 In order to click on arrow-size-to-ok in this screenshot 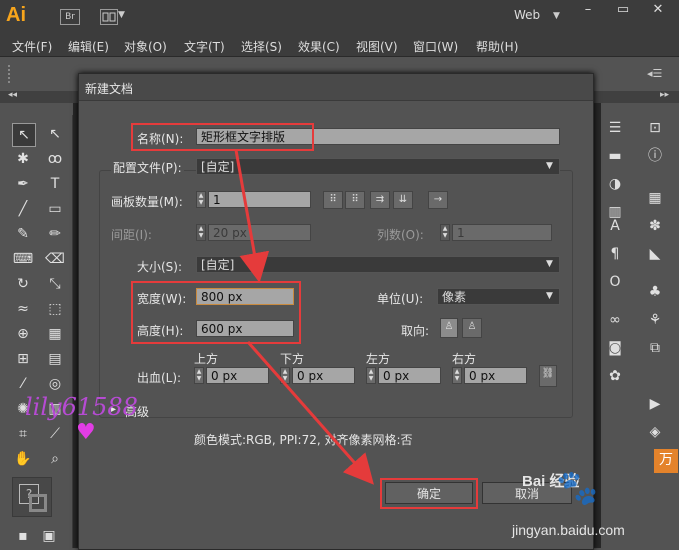, I will do `click(310, 413)`.